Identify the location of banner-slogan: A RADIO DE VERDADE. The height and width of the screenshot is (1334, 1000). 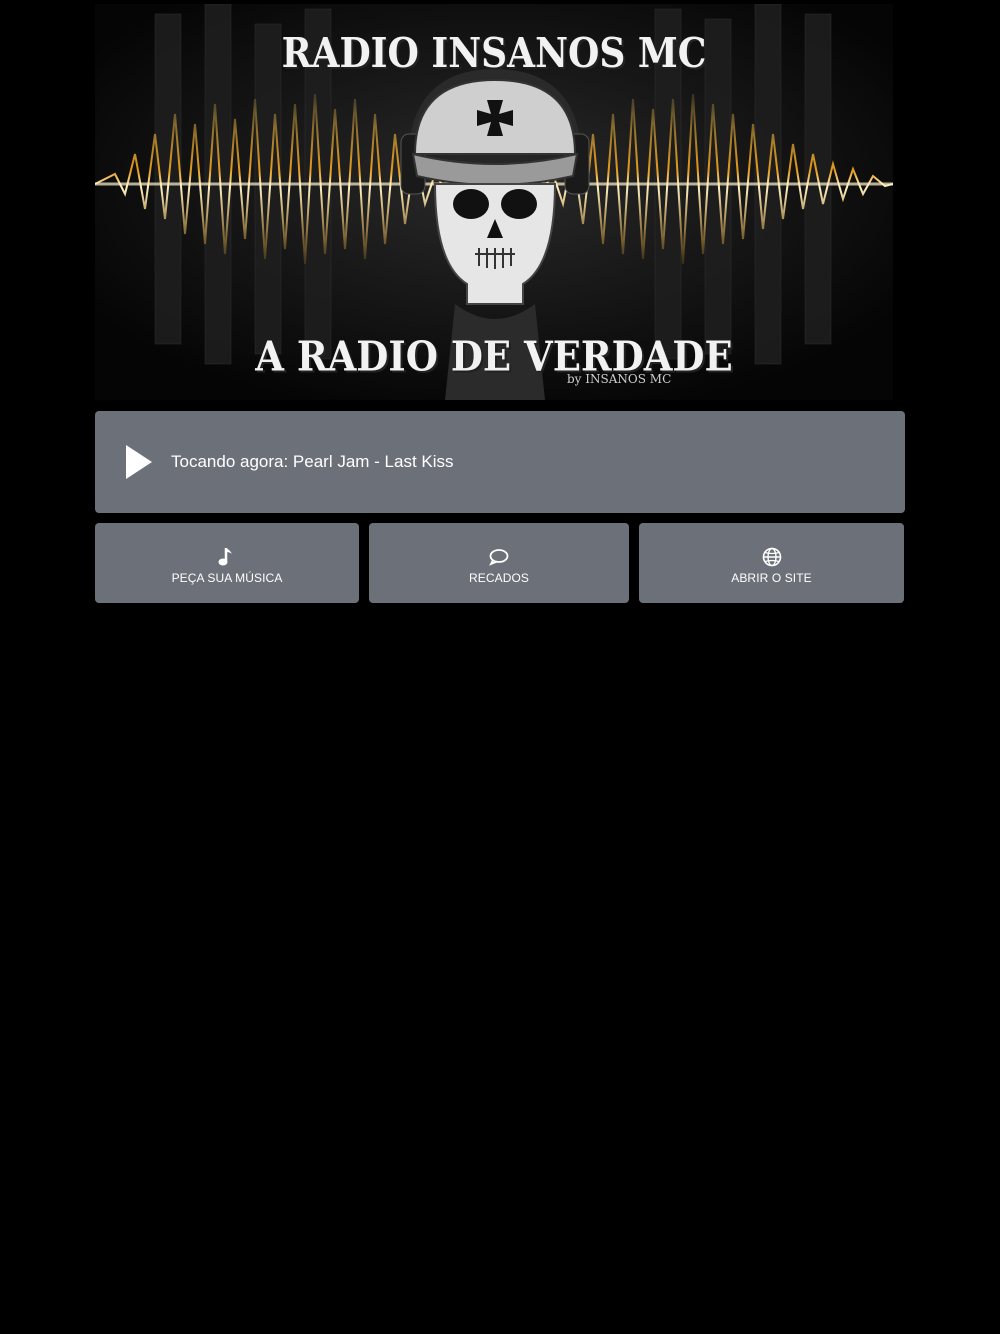
(494, 356).